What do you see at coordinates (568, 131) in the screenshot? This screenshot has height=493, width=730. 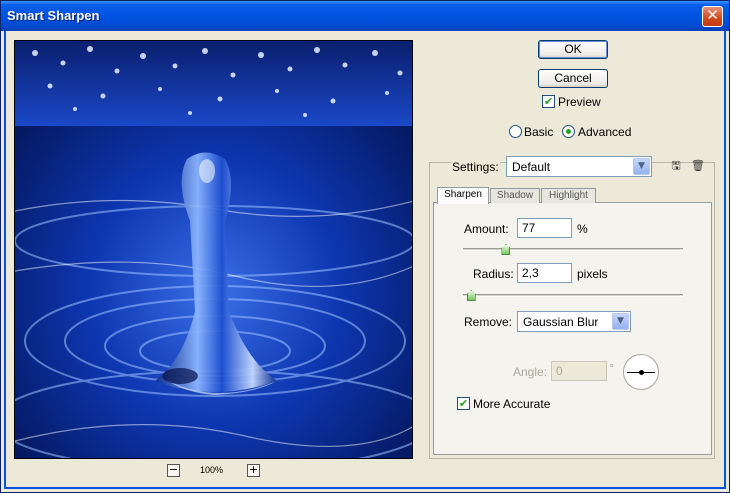 I see `advanced-radio` at bounding box center [568, 131].